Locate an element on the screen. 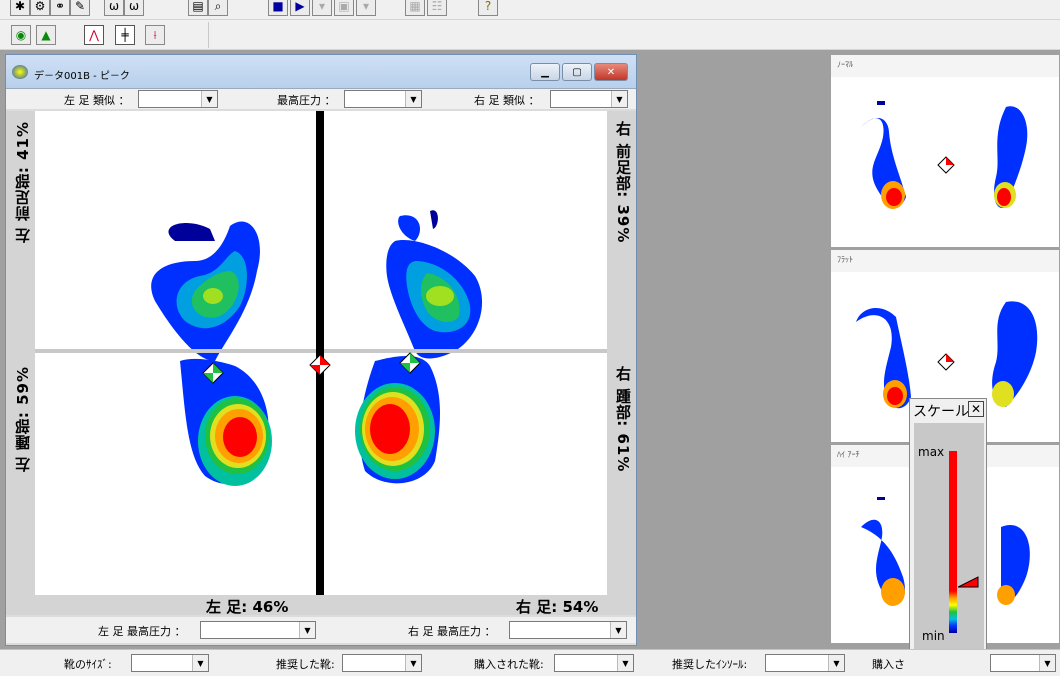  toolbar-second: ◉ ▲ ⋀ ╪ ⟊ is located at coordinates (530, 35).